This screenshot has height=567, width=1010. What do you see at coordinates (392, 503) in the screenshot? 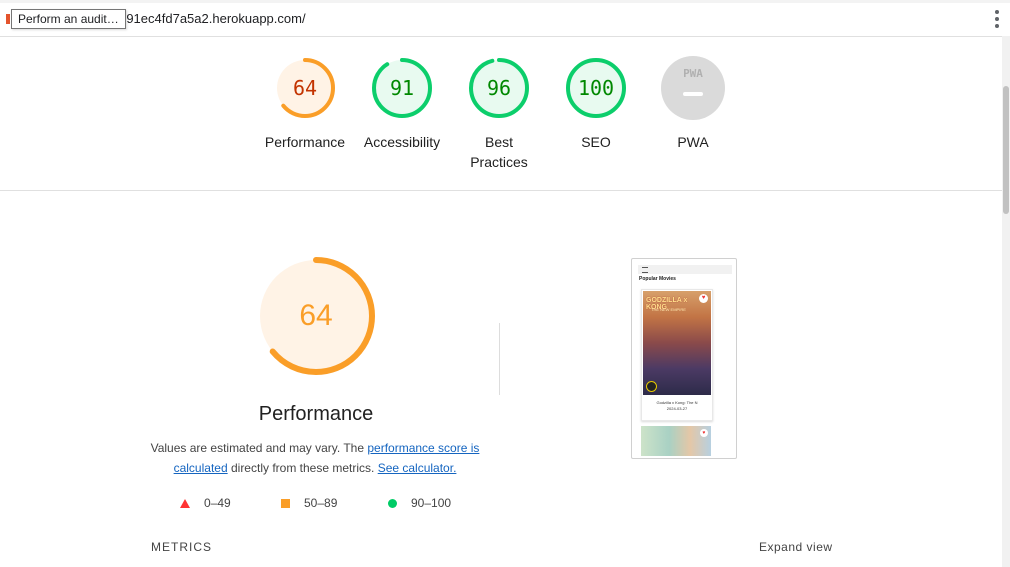
I see `pass-circle-icon` at bounding box center [392, 503].